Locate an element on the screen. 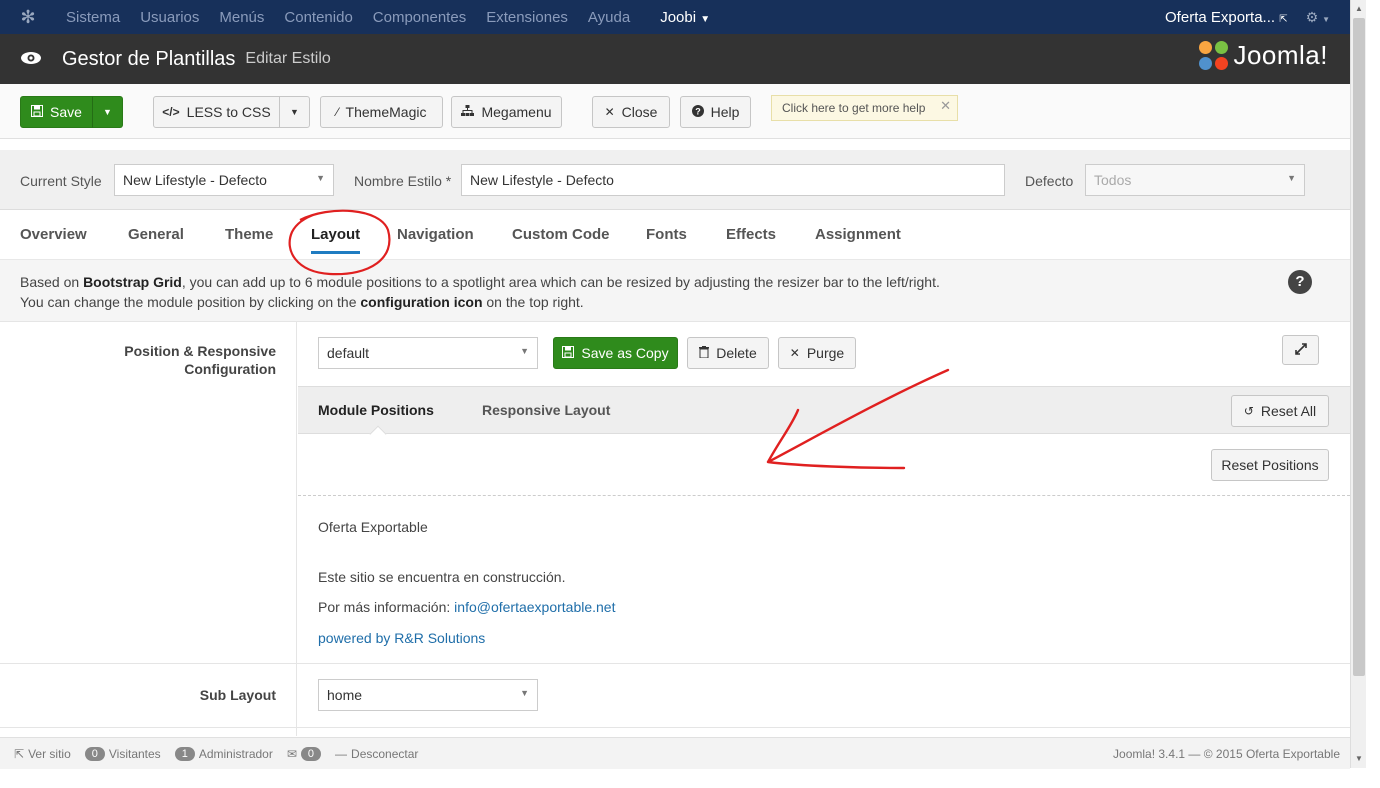  code-icon: </> is located at coordinates (171, 112).